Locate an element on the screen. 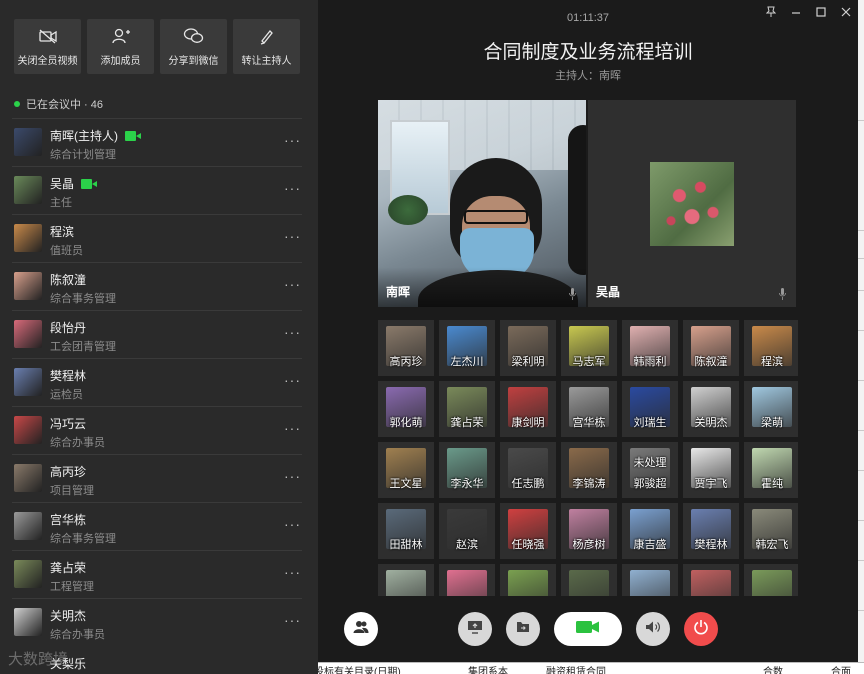 The image size is (864, 674). grid-participant-tile: 李锦涛 is located at coordinates (589, 470).